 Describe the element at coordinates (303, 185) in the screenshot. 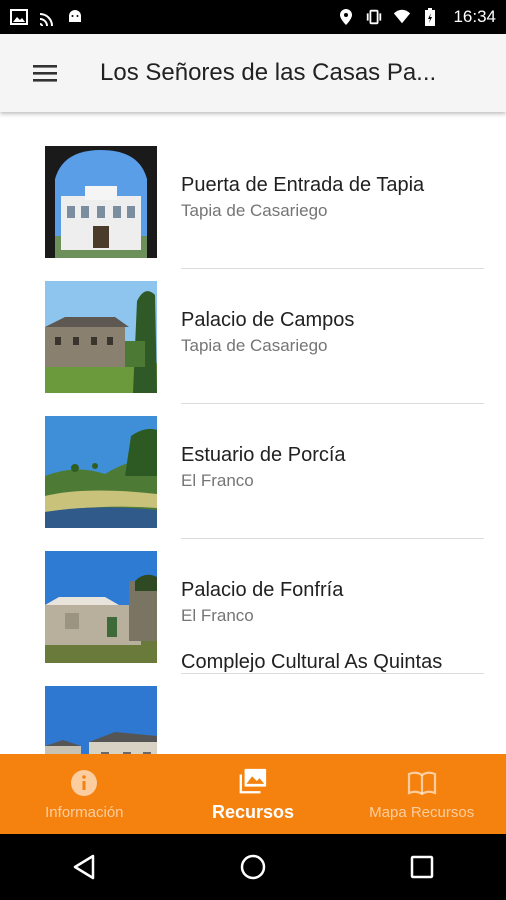

I see `list-item-title: Puerta de Entrada de Tapia` at that location.